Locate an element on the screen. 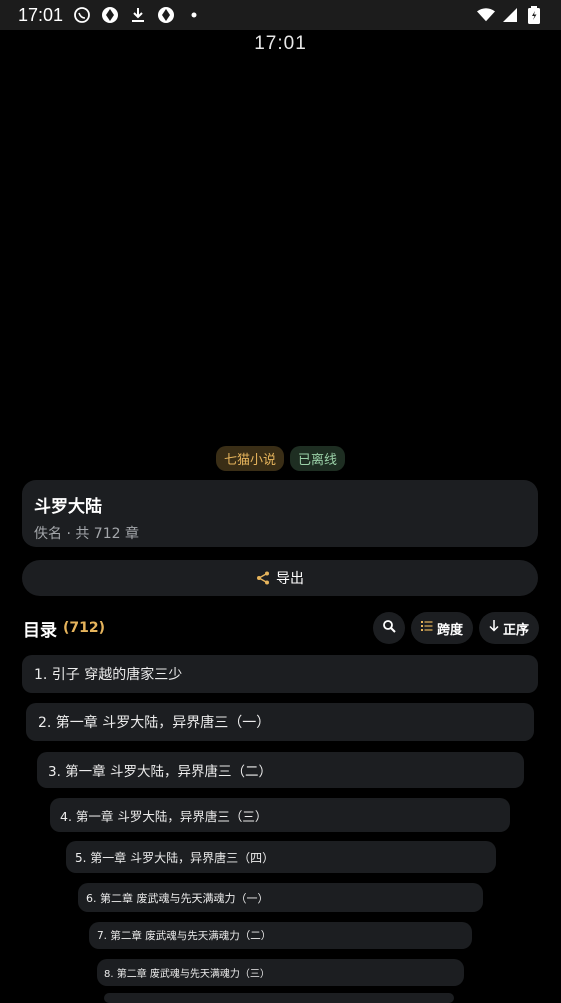 The height and width of the screenshot is (1003, 561). export-label: 导出 is located at coordinates (290, 579).